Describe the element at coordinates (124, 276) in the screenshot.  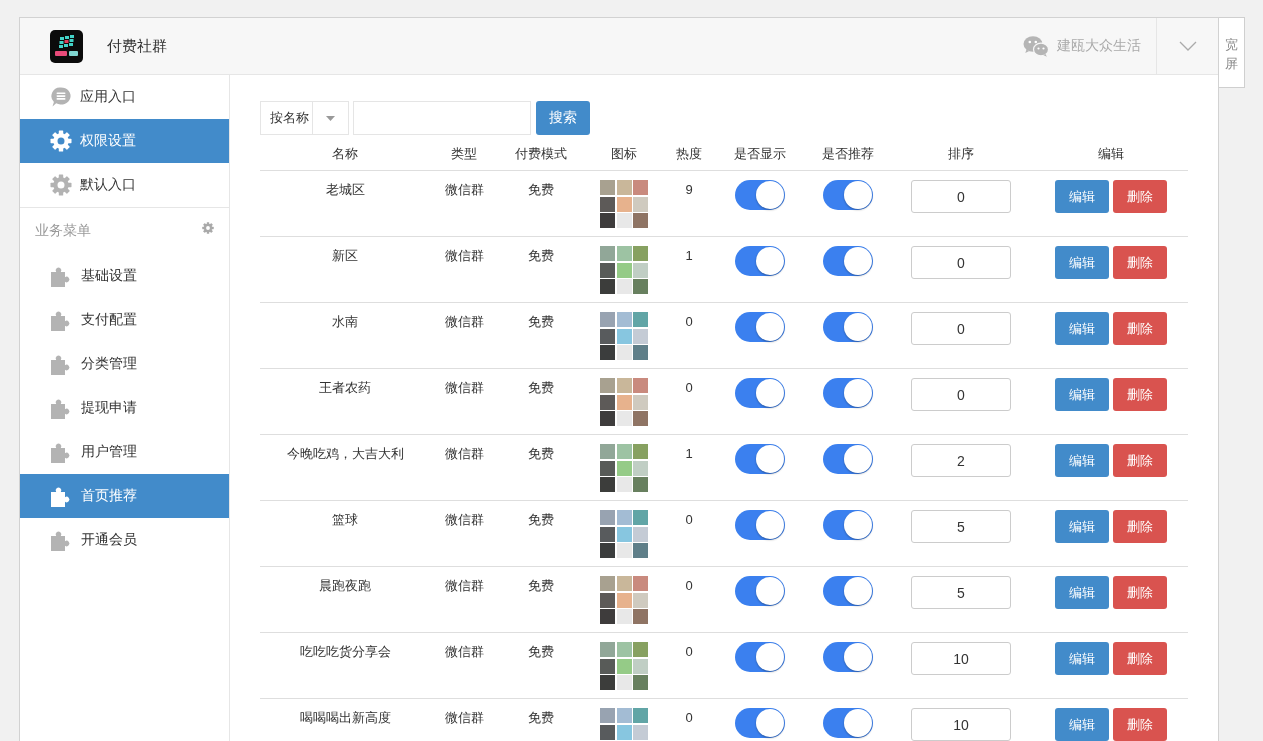
I see `sidebar-item: 基础设置` at that location.